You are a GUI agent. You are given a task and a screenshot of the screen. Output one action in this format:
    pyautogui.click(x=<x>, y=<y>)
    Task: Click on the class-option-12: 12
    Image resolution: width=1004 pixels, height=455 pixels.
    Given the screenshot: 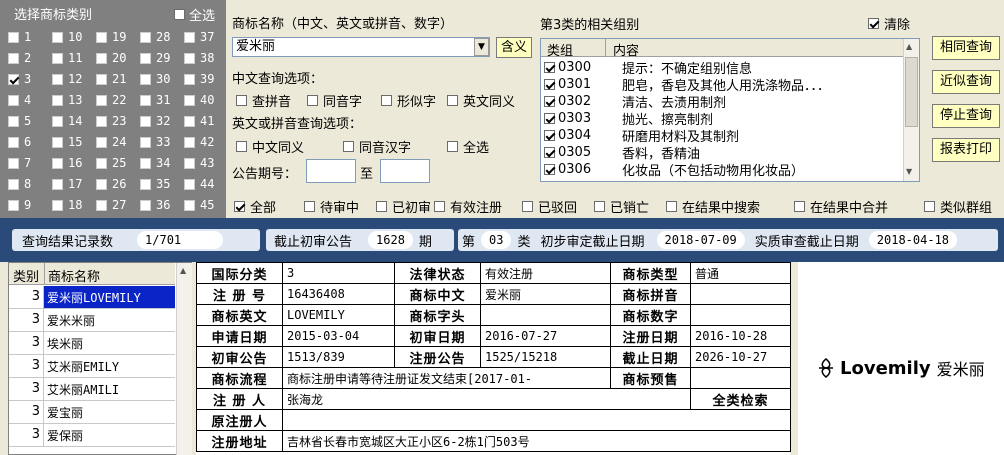 What is the action you would take?
    pyautogui.click(x=67, y=79)
    